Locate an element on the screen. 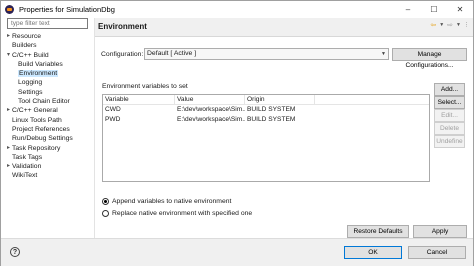 This screenshot has width=474, height=266. table-row: PWD E:\dev\workspace\Sim... BUILD SYSTEM is located at coordinates (266, 120).